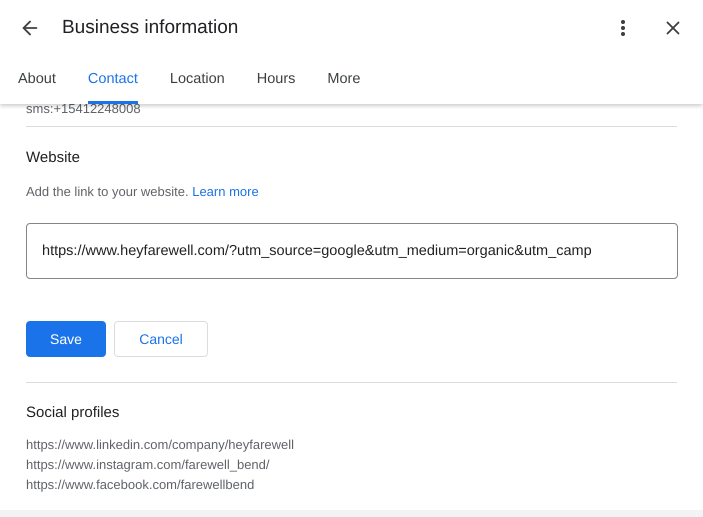 The width and height of the screenshot is (703, 517). What do you see at coordinates (197, 80) in the screenshot?
I see `tab: Location` at bounding box center [197, 80].